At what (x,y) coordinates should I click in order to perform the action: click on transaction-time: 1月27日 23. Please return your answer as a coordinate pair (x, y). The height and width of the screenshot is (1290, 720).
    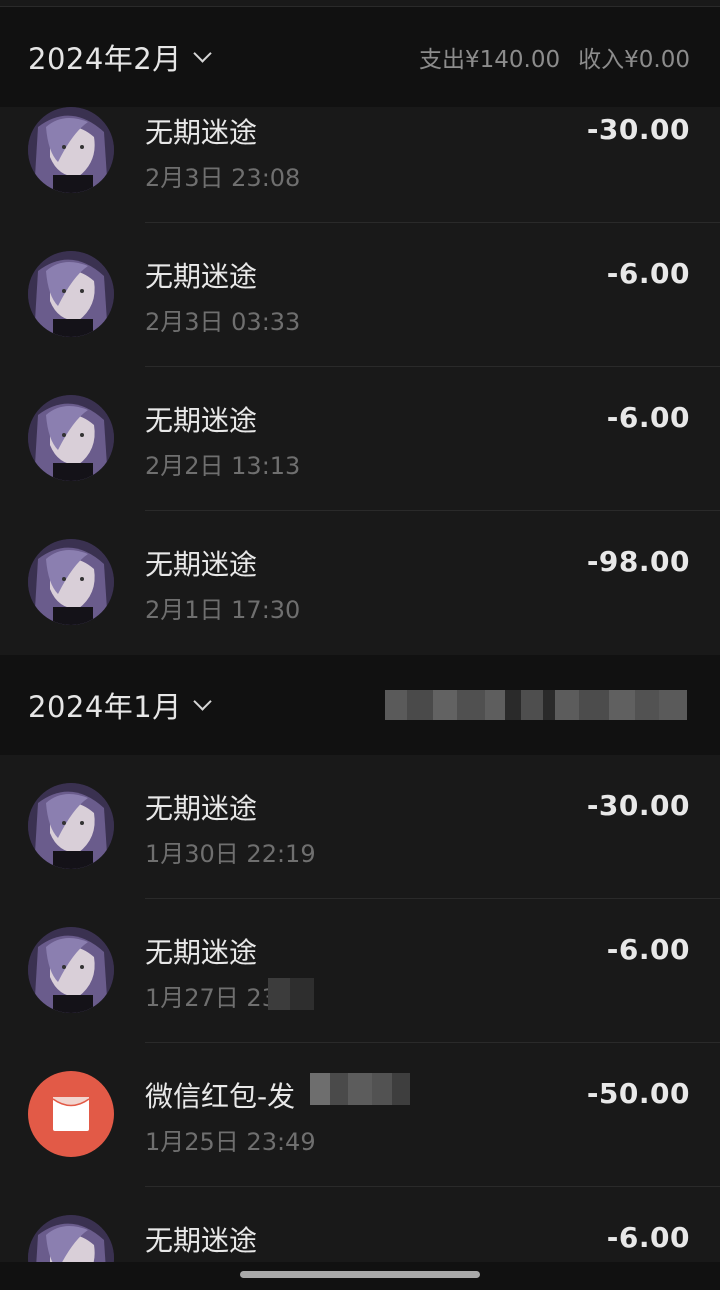
    Looking at the image, I should click on (211, 998).